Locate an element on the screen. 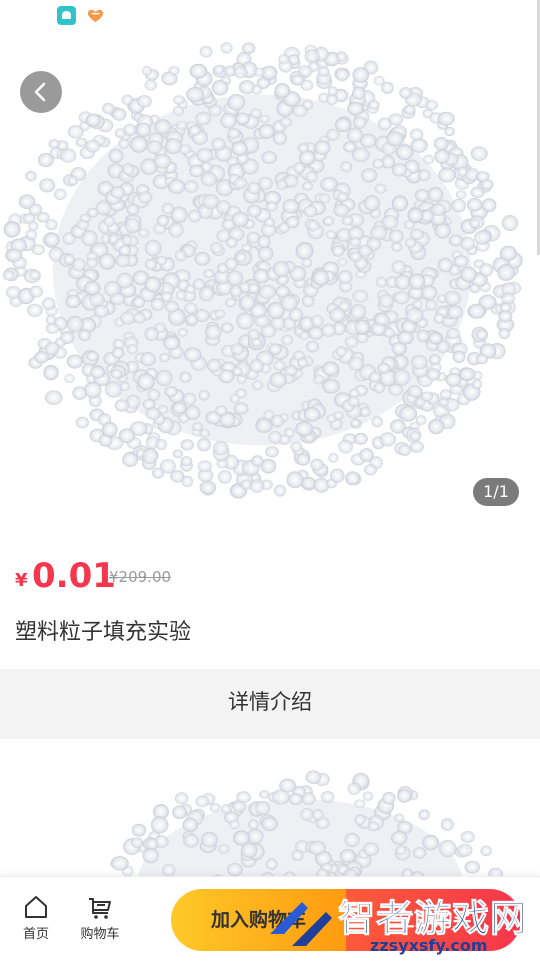 The height and width of the screenshot is (961, 540). image-pager: 1/1 is located at coordinates (496, 492).